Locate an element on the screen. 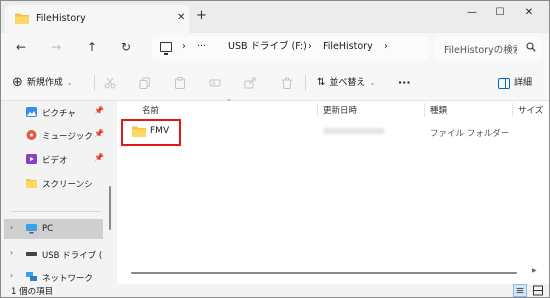 Image resolution: width=550 pixels, height=298 pixels. new-button-label: 新規作成 is located at coordinates (44, 83).